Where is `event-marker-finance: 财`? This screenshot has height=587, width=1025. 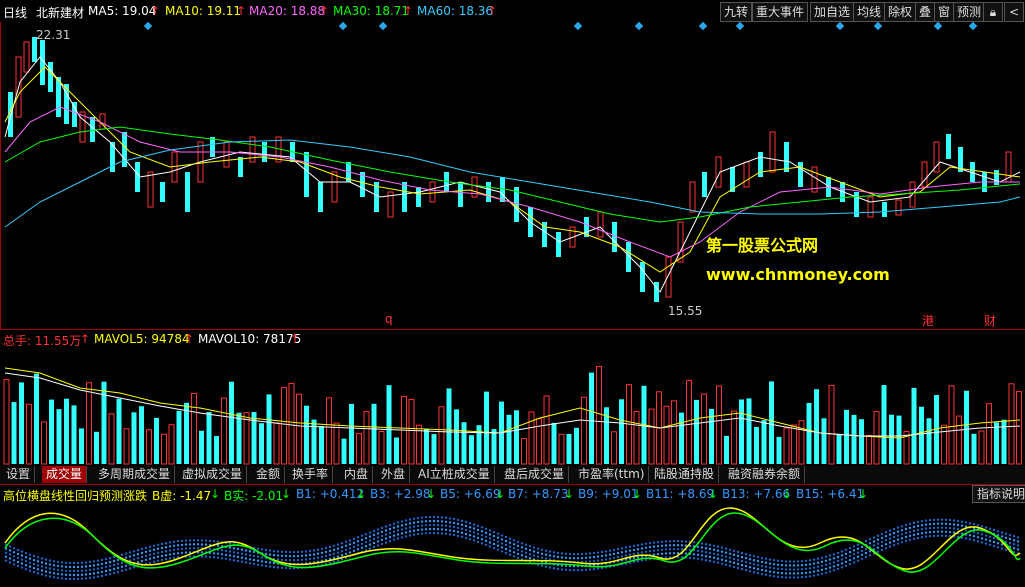
event-marker-finance: 财 is located at coordinates (990, 320).